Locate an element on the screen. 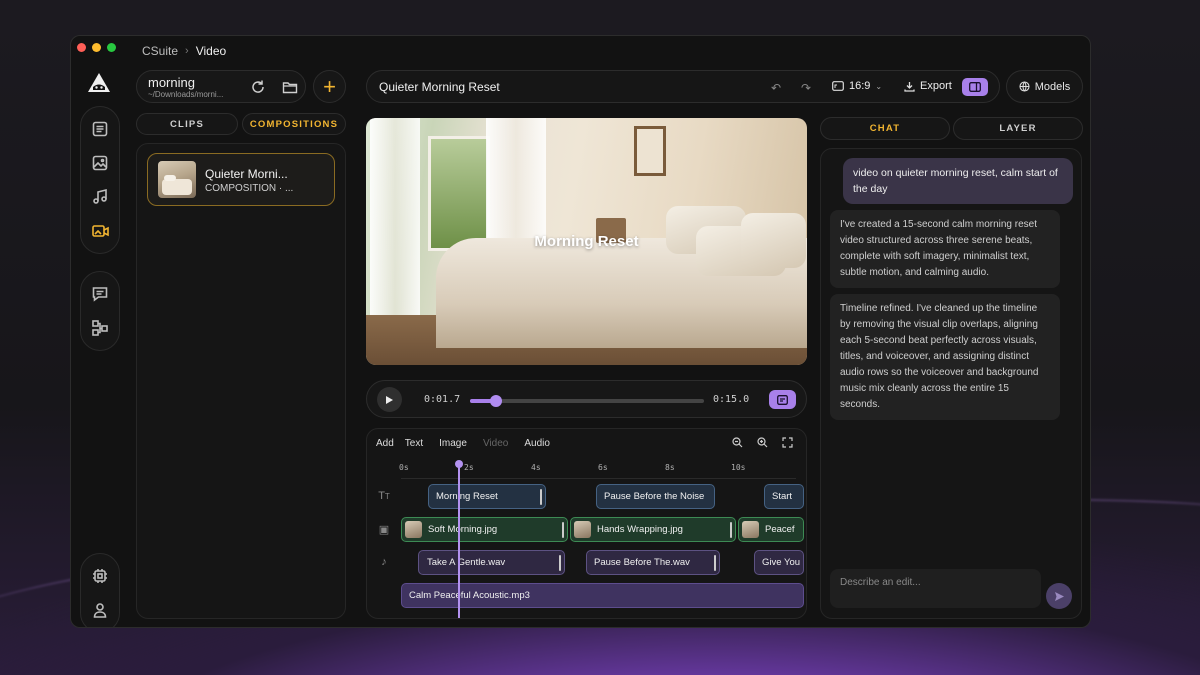 This screenshot has height=675, width=1200. aspect-ratio-value: 16:9 is located at coordinates (860, 86).